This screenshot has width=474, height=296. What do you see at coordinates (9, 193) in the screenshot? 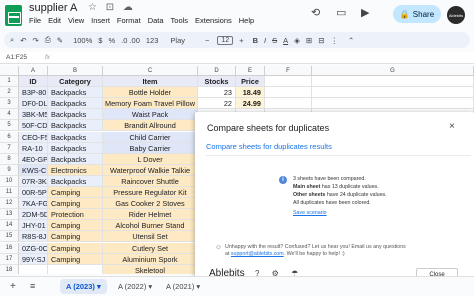
I see `row-header: 11` at bounding box center [9, 193].